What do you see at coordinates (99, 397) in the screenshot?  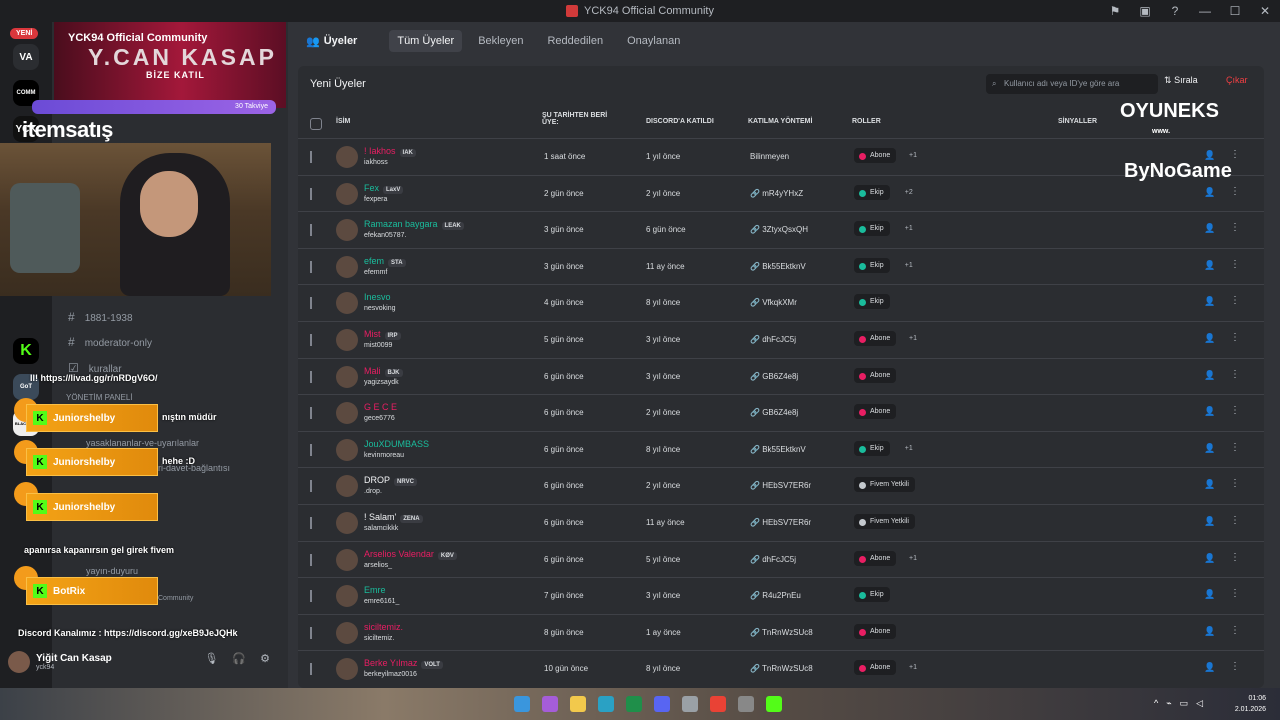 I see `category-header: YÖNETİM PANELİ` at bounding box center [99, 397].